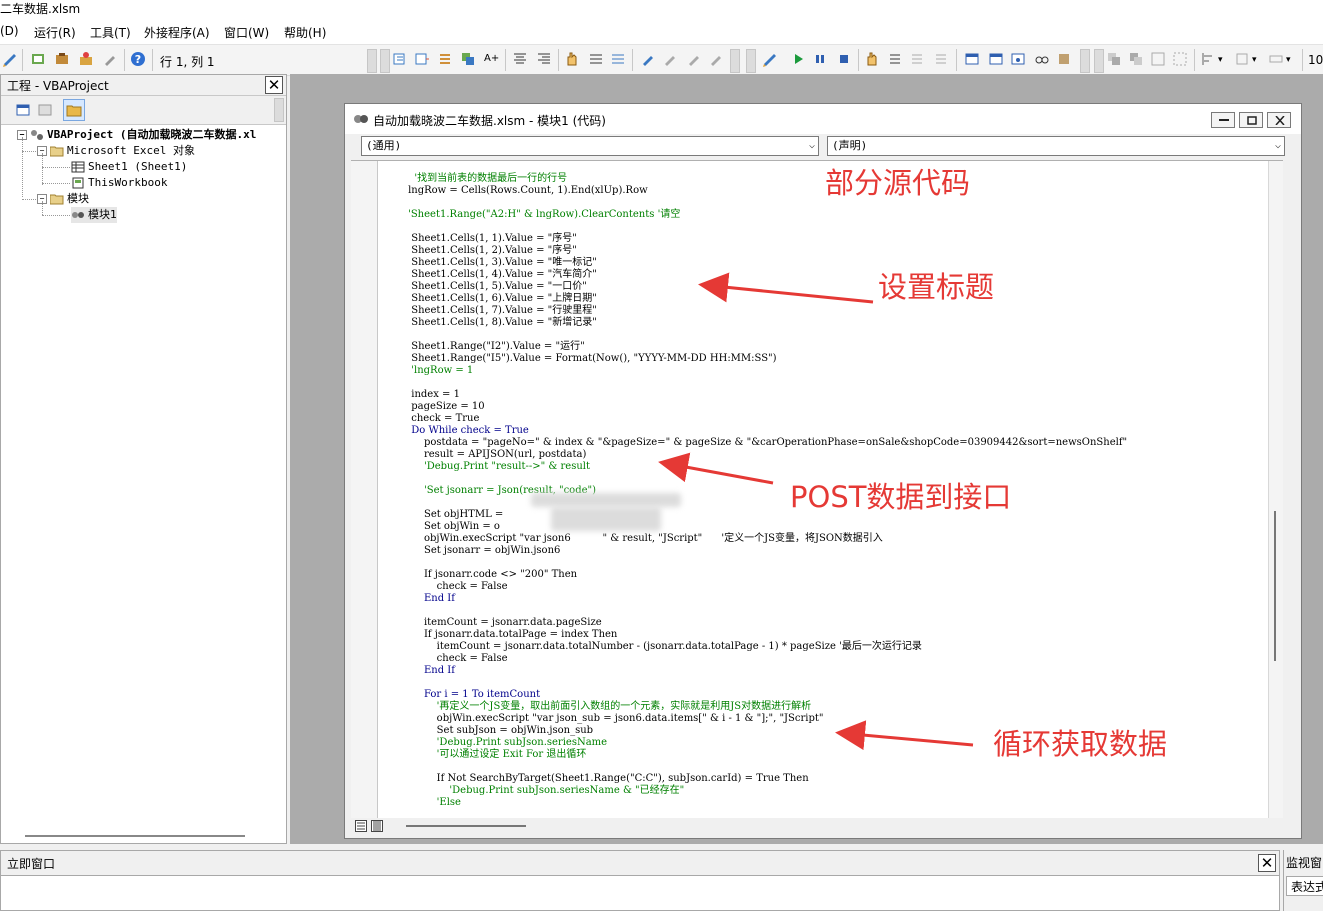 This screenshot has width=1323, height=911. I want to click on uncomment-block-icon, so click(618, 59).